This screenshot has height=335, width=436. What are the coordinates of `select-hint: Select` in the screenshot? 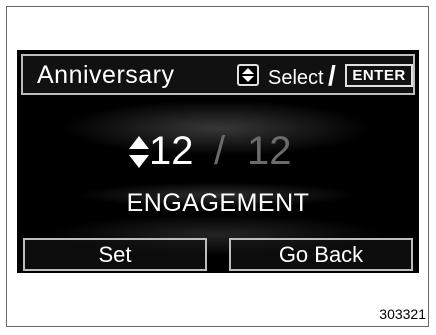 It's located at (296, 78).